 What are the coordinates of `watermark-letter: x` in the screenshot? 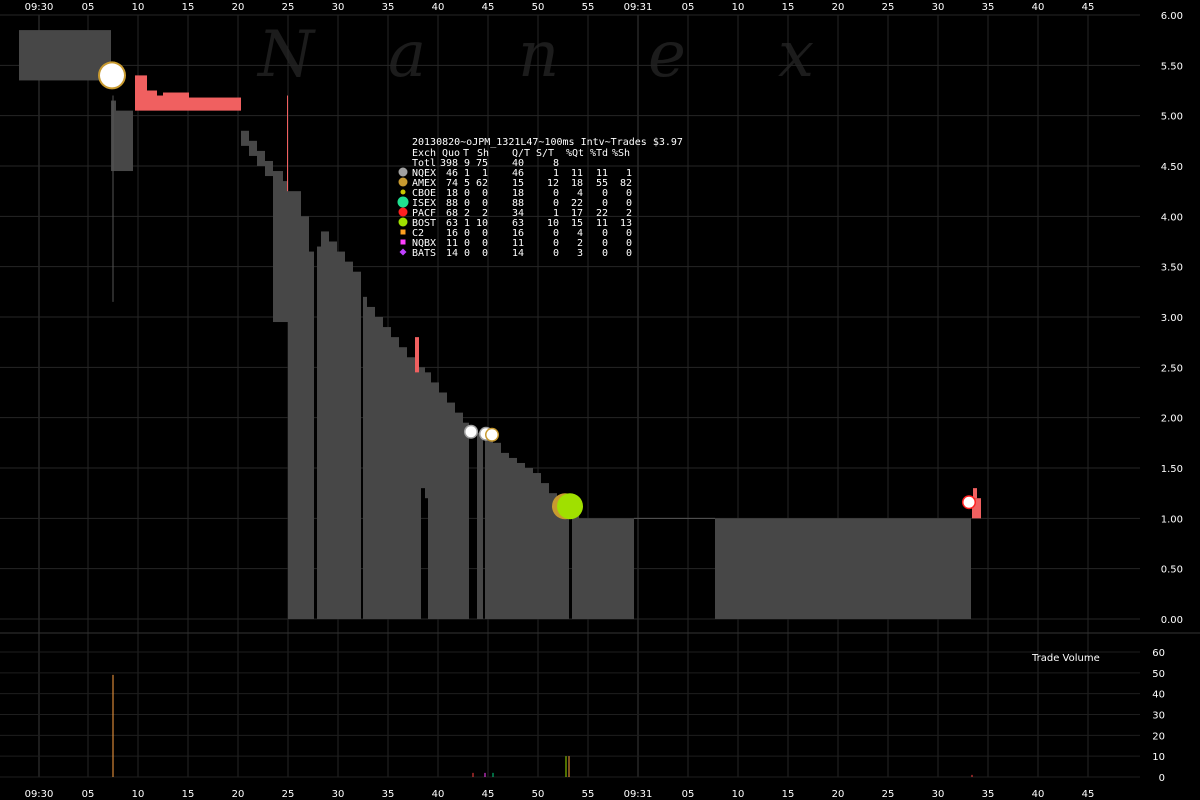 It's located at (796, 55).